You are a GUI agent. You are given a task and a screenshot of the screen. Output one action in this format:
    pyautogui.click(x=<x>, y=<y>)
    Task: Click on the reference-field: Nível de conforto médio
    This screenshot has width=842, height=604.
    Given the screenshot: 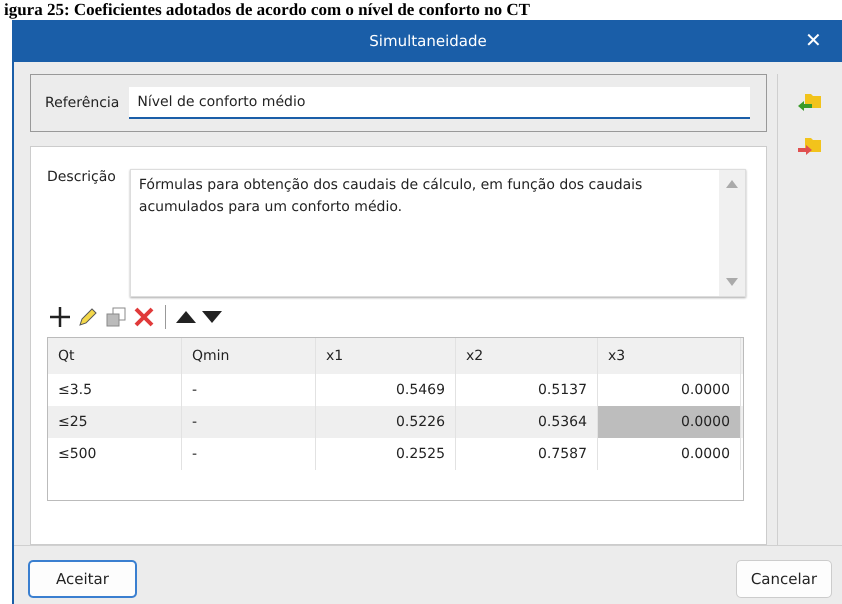 What is the action you would take?
    pyautogui.click(x=439, y=103)
    